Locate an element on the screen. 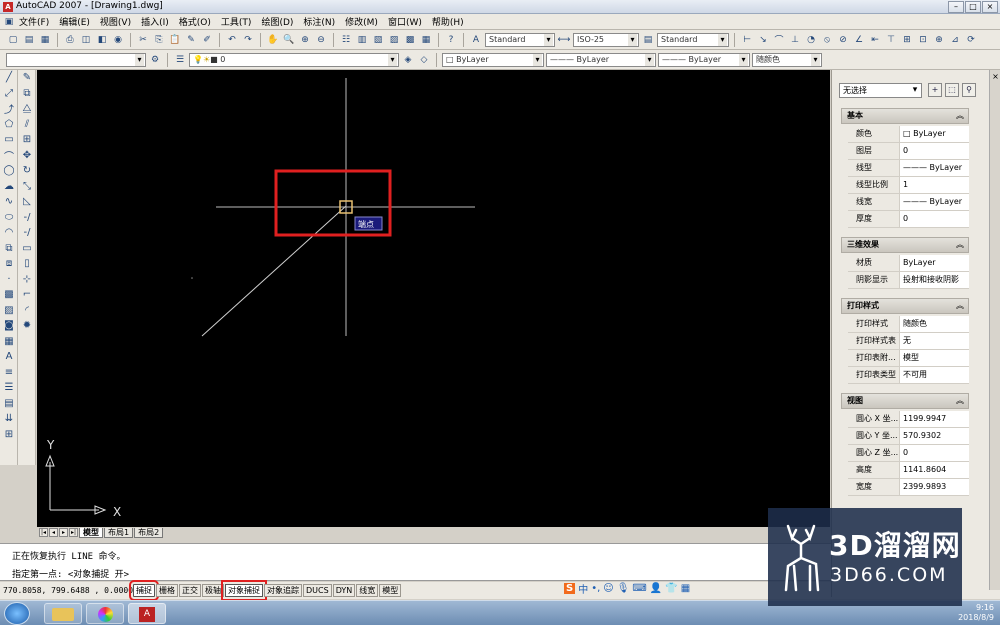 The width and height of the screenshot is (1000, 625). jogged-icon: ⦸ is located at coordinates (827, 40).